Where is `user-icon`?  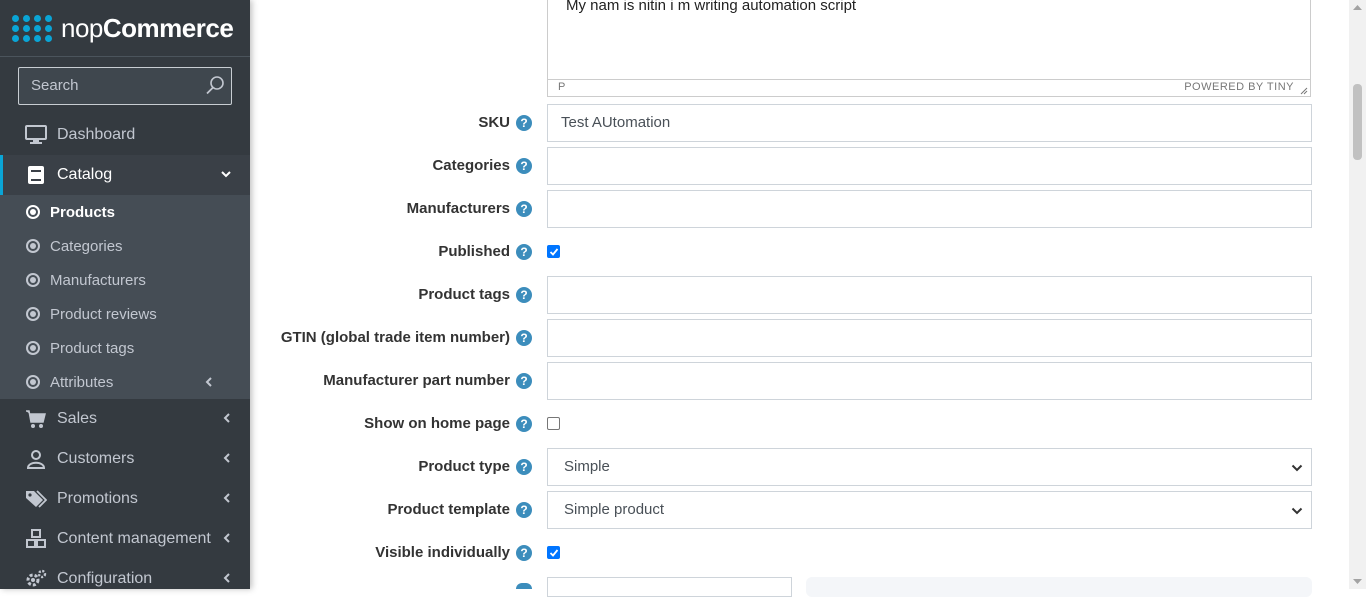 user-icon is located at coordinates (36, 459).